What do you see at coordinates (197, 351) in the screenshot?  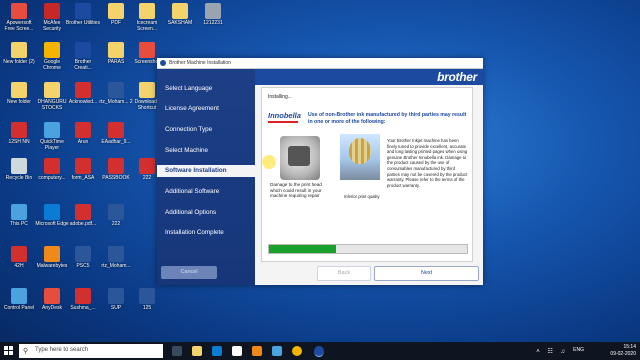 I see `file-explorer-icon` at bounding box center [197, 351].